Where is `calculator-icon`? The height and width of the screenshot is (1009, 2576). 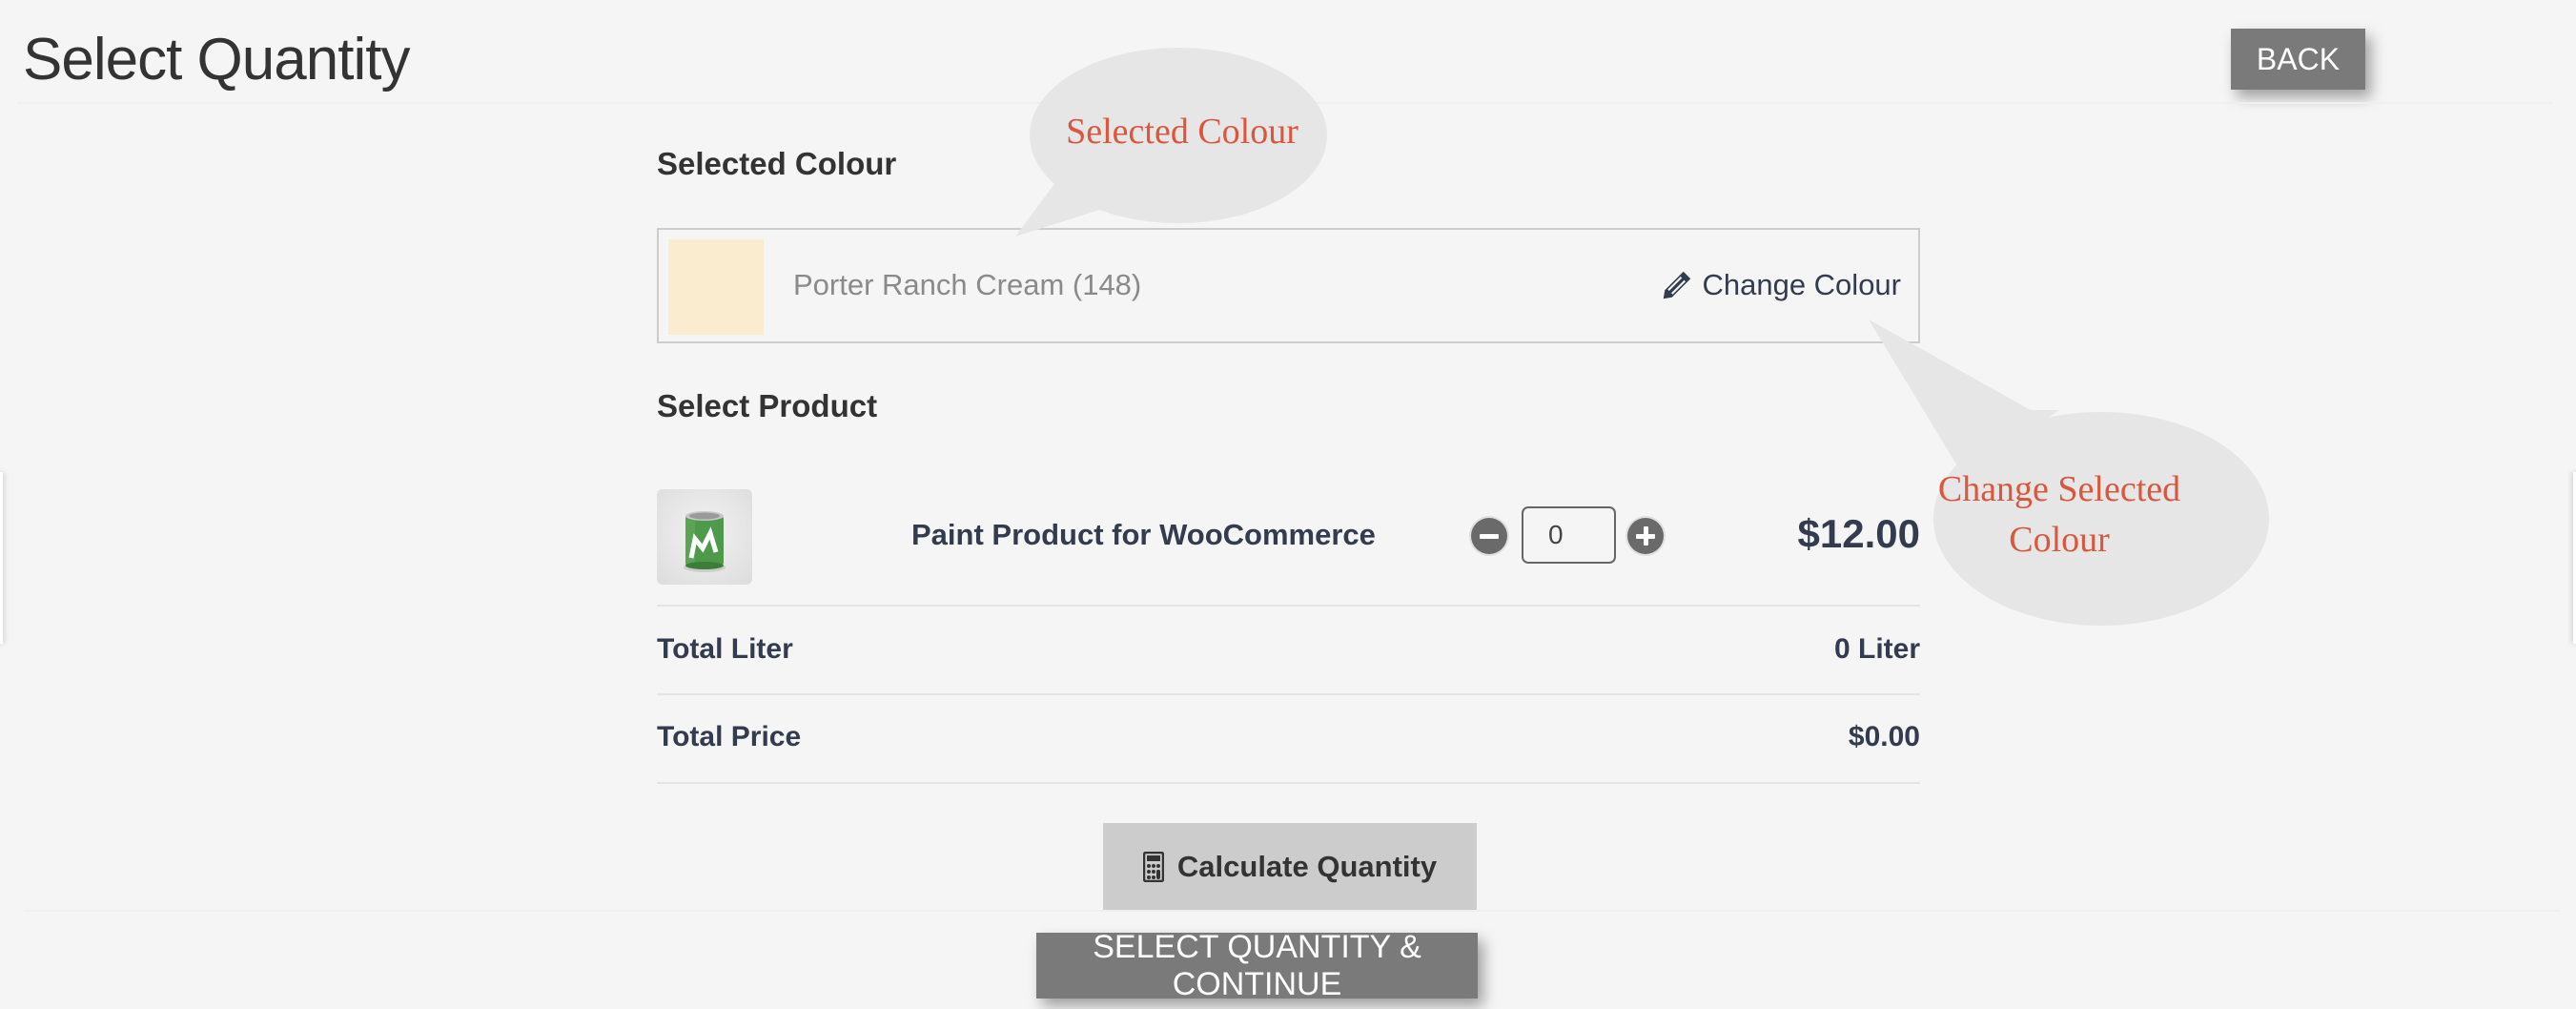
calculator-icon is located at coordinates (1153, 866).